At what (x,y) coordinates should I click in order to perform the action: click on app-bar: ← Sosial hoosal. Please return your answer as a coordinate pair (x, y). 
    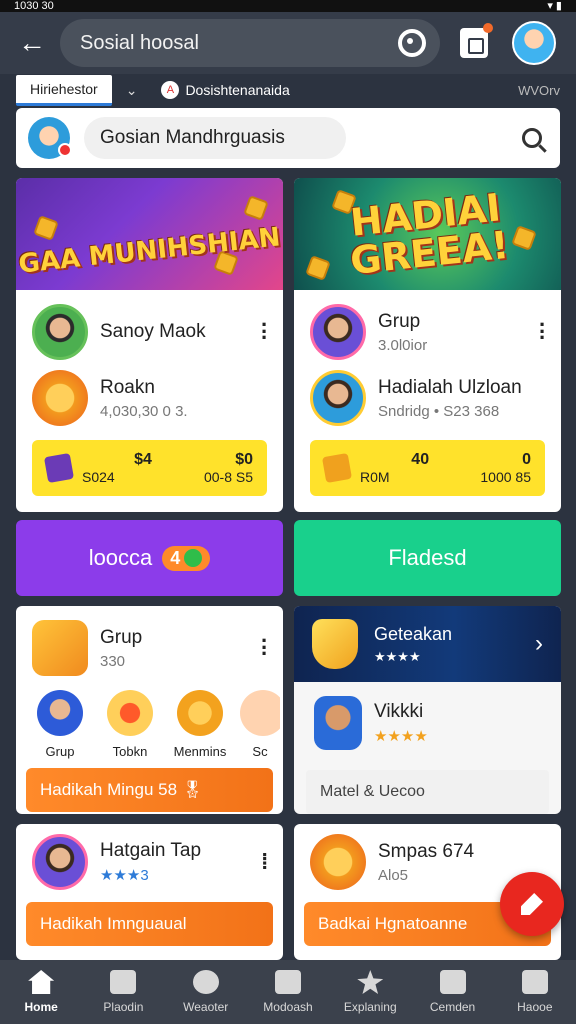
    Looking at the image, I should click on (288, 43).